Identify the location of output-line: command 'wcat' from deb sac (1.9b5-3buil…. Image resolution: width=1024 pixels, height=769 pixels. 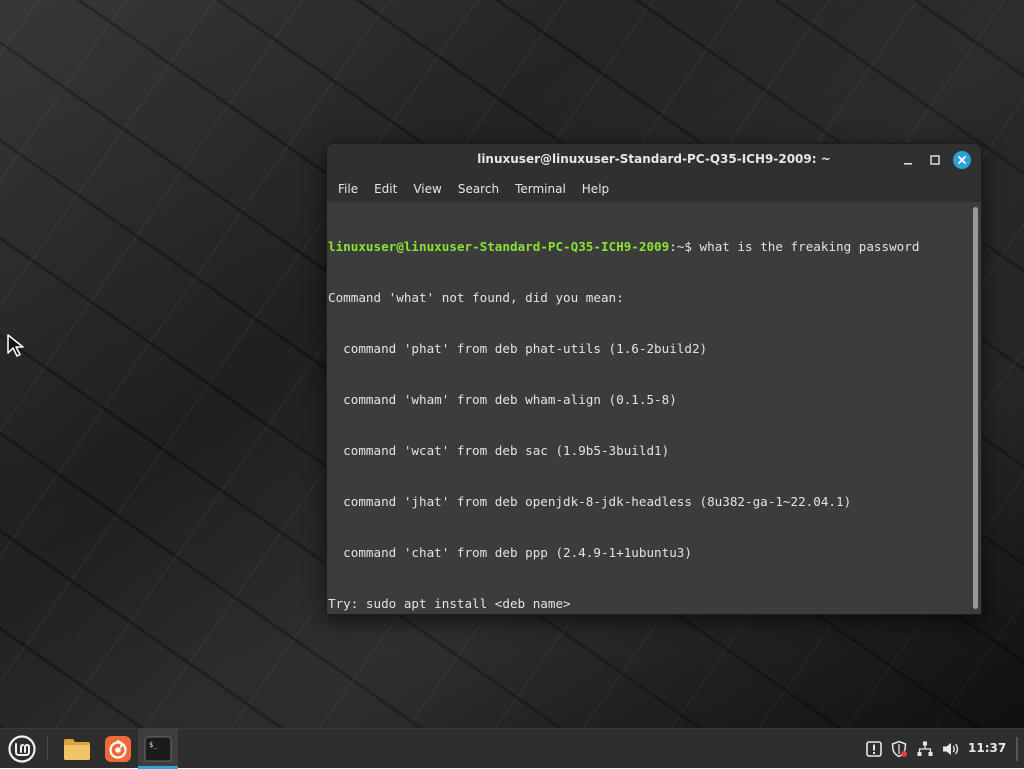
(499, 450).